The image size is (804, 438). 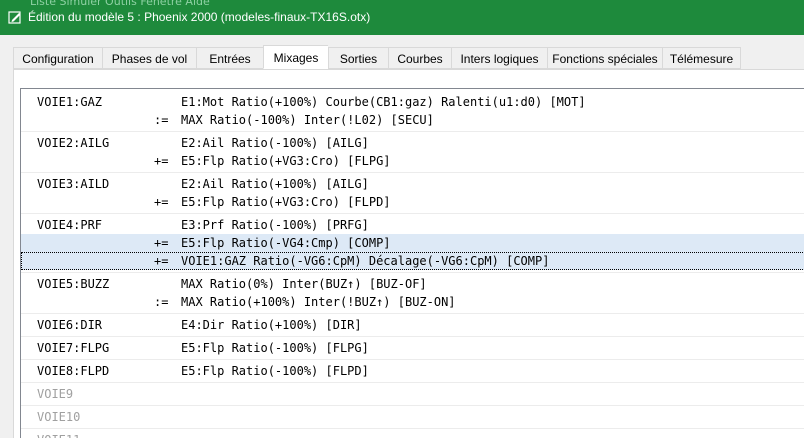 I want to click on mix-line-row: VOIE7:FLPG E5:Flp Ratio(-100%) [FLPG], so click(x=412, y=348).